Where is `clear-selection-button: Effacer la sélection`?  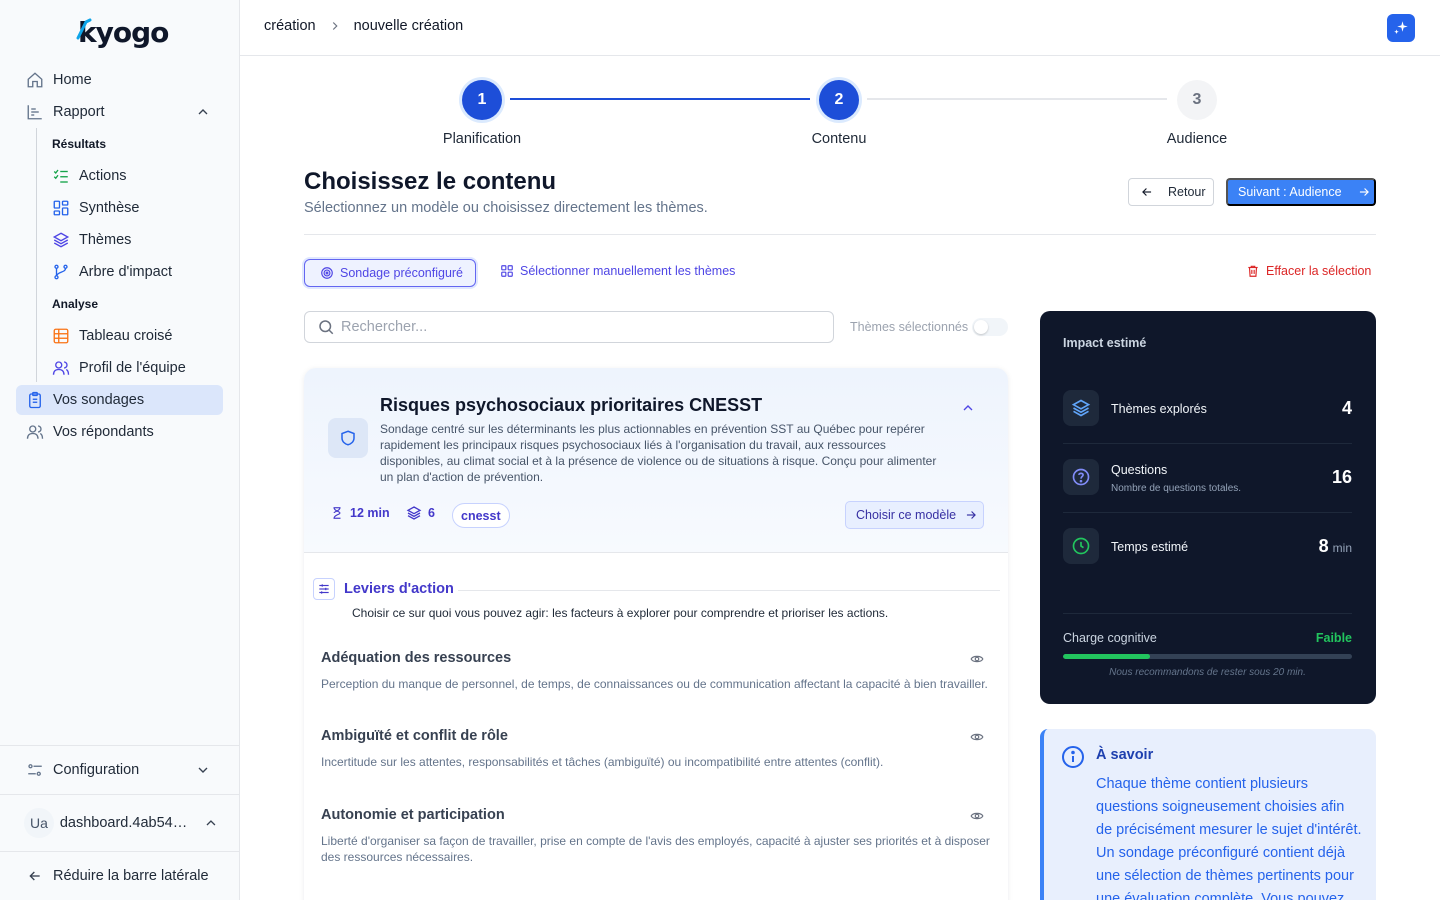 clear-selection-button: Effacer la sélection is located at coordinates (1308, 271).